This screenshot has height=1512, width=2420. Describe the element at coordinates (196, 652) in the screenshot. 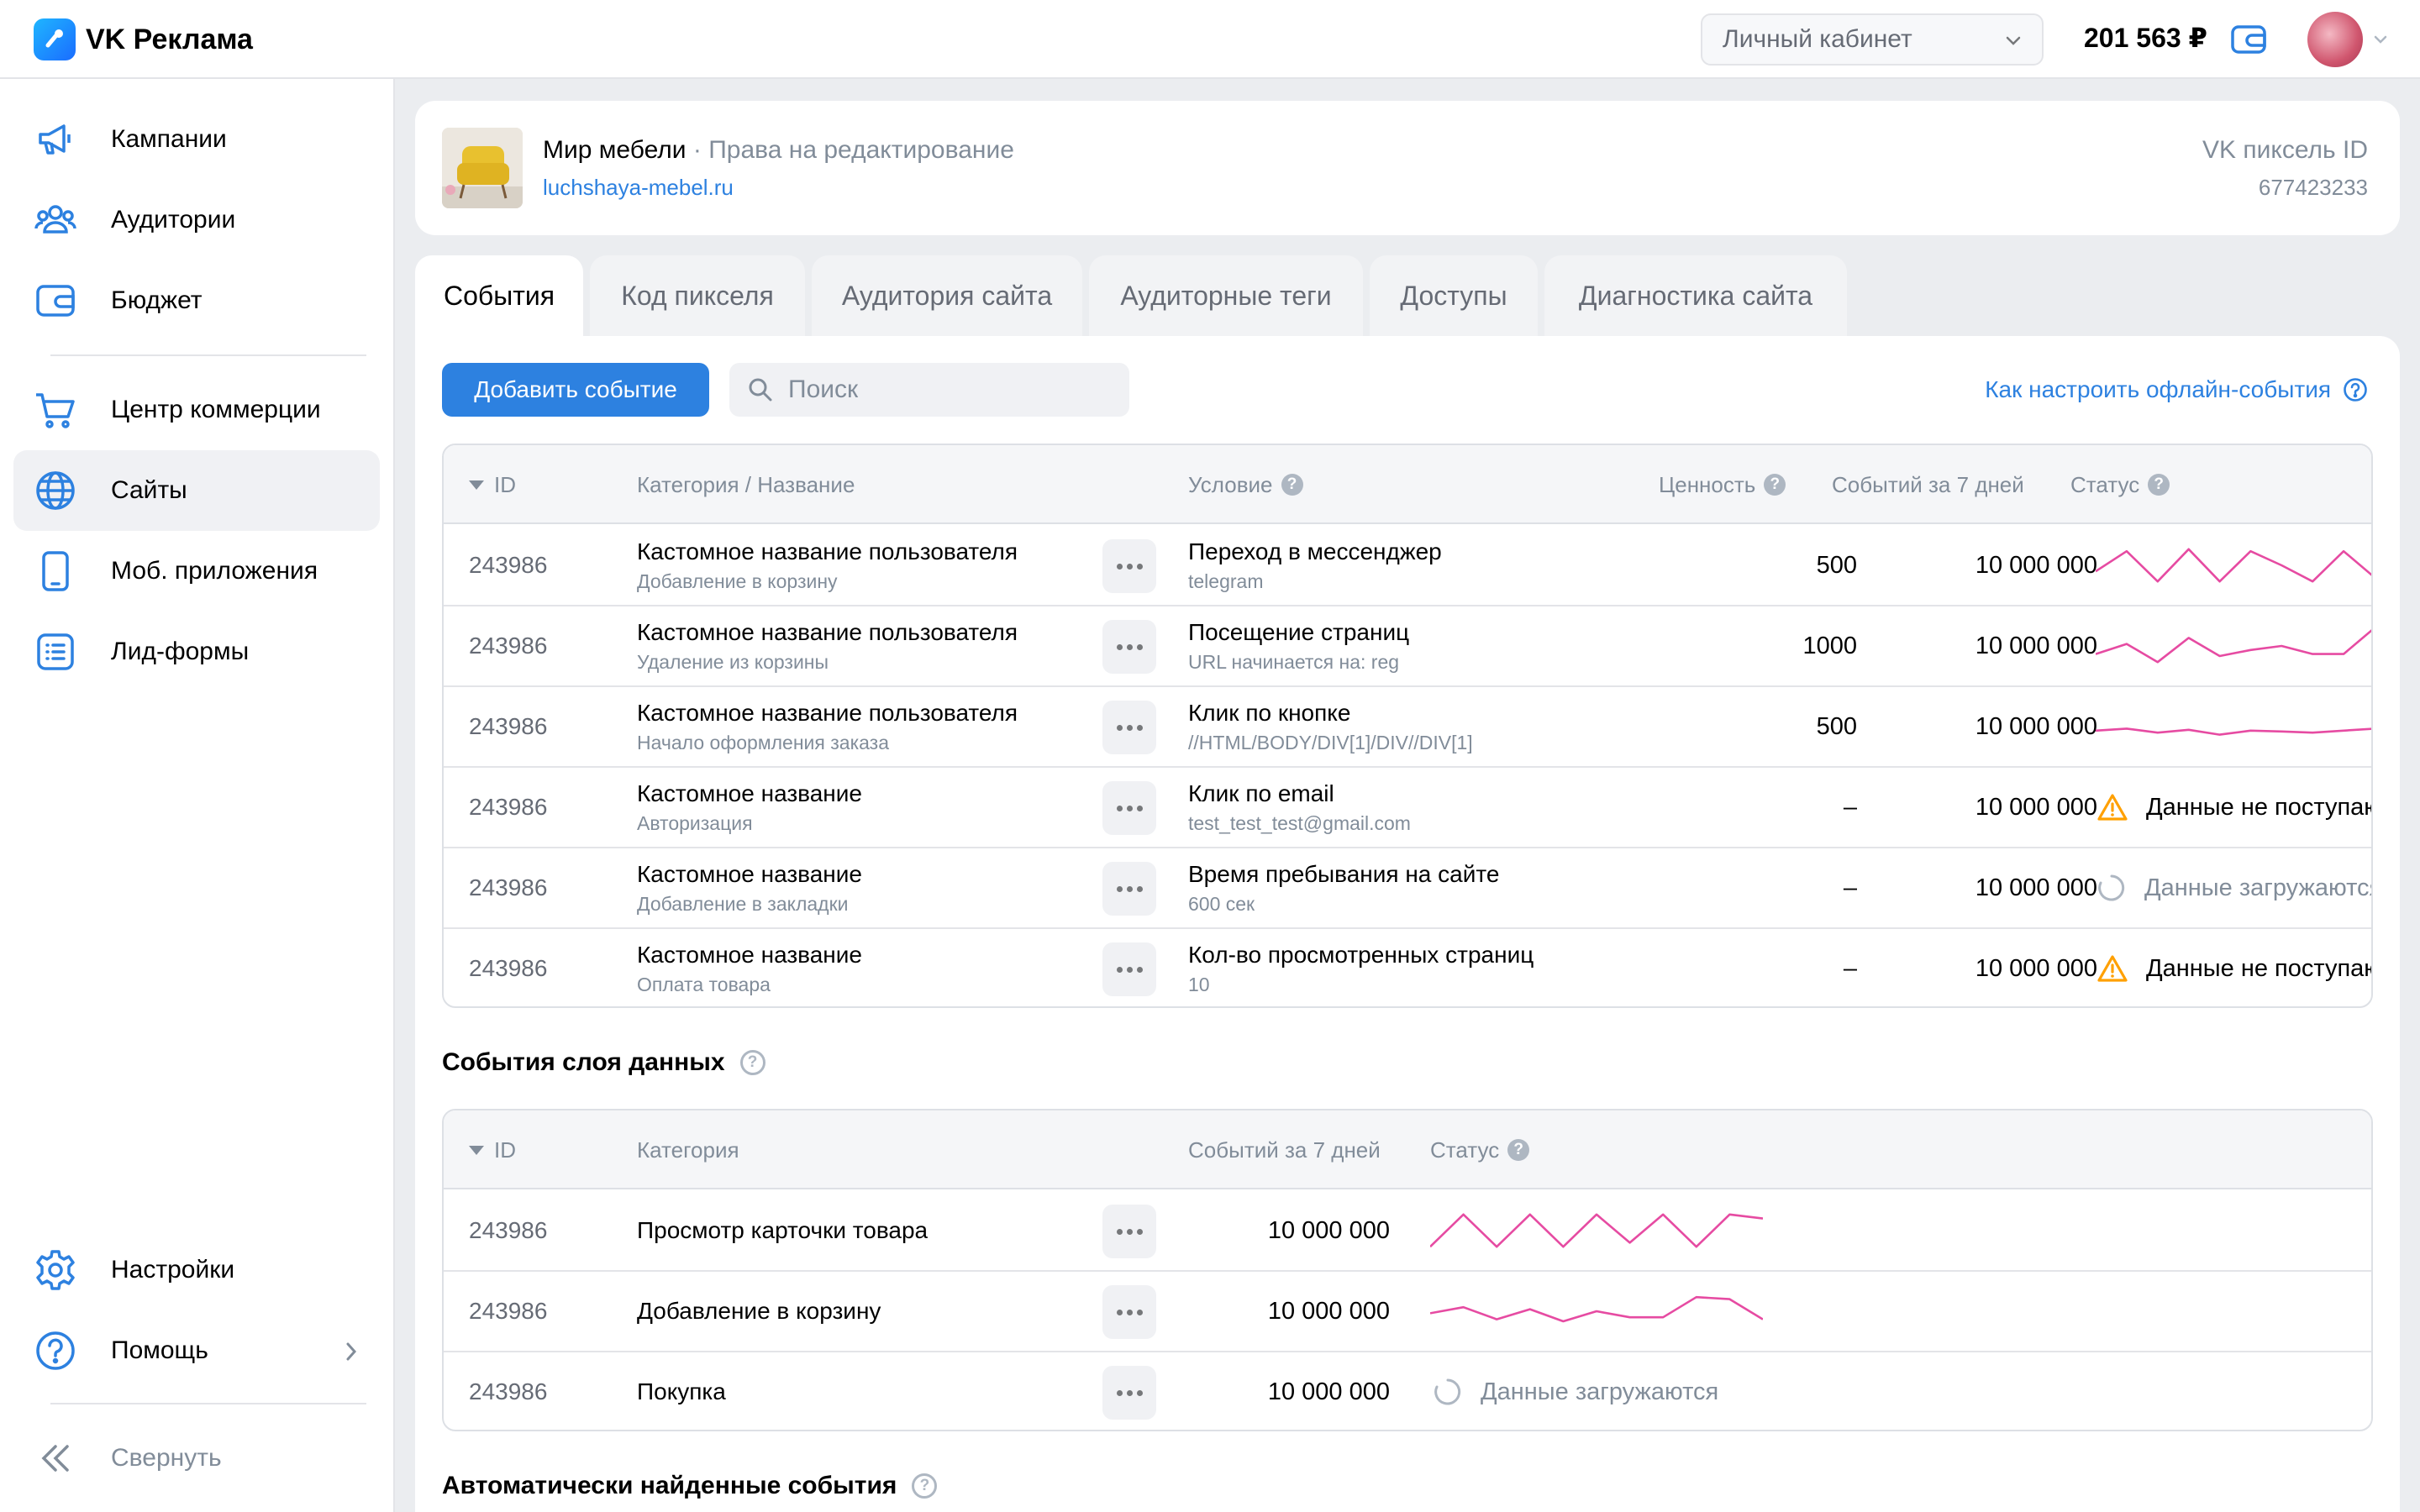

I see `sidebar-item-leadforms: Лид-формы` at that location.